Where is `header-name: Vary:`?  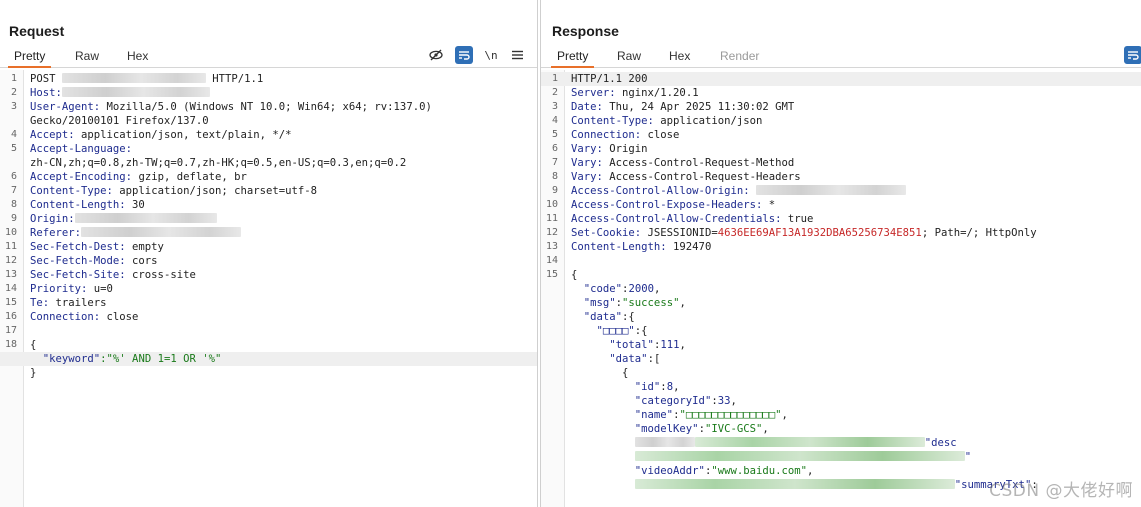
header-name: Vary: is located at coordinates (587, 163).